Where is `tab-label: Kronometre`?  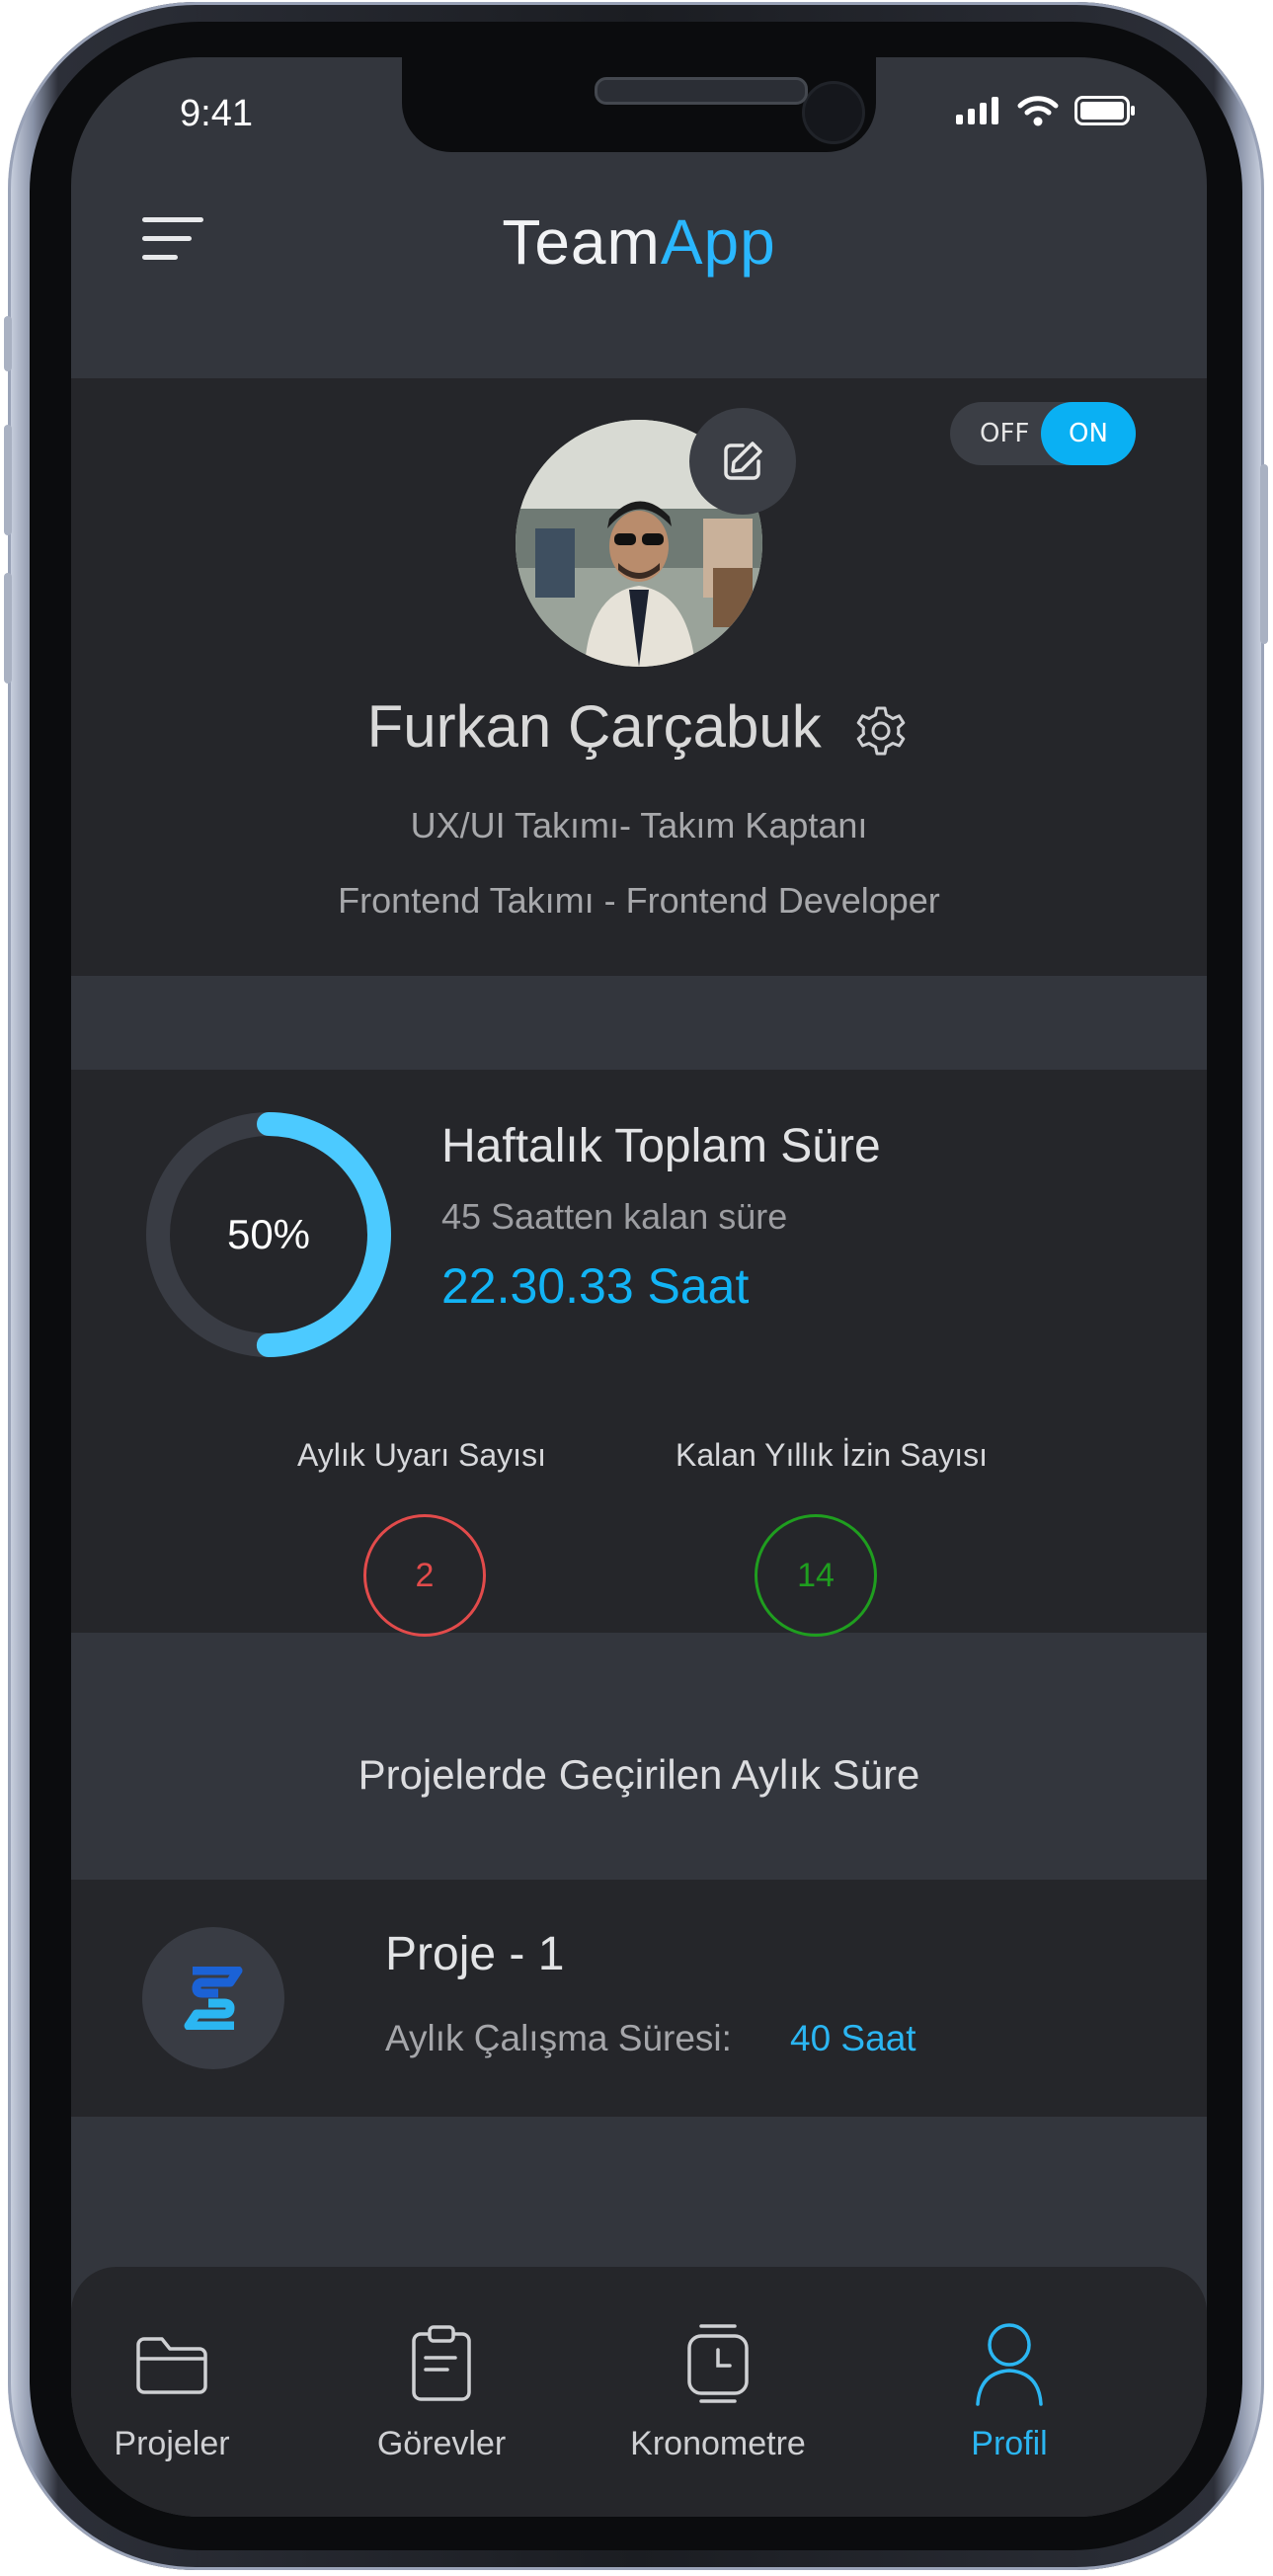
tab-label: Kronometre is located at coordinates (718, 2443).